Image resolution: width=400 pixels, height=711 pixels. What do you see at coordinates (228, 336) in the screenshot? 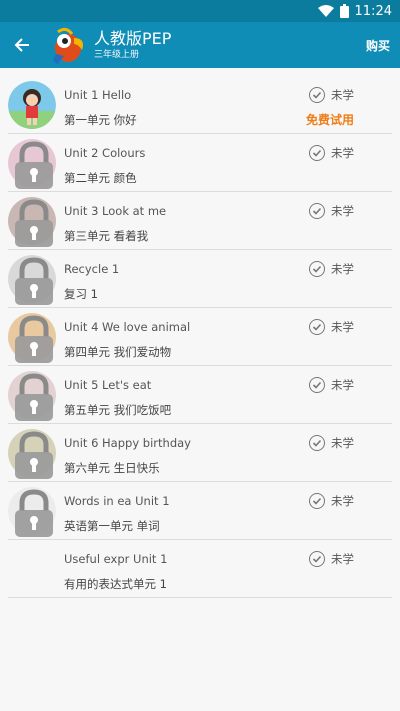
I see `unit-info: Unit 4 We love animal 第四单元 我们爱动物 未学` at bounding box center [228, 336].